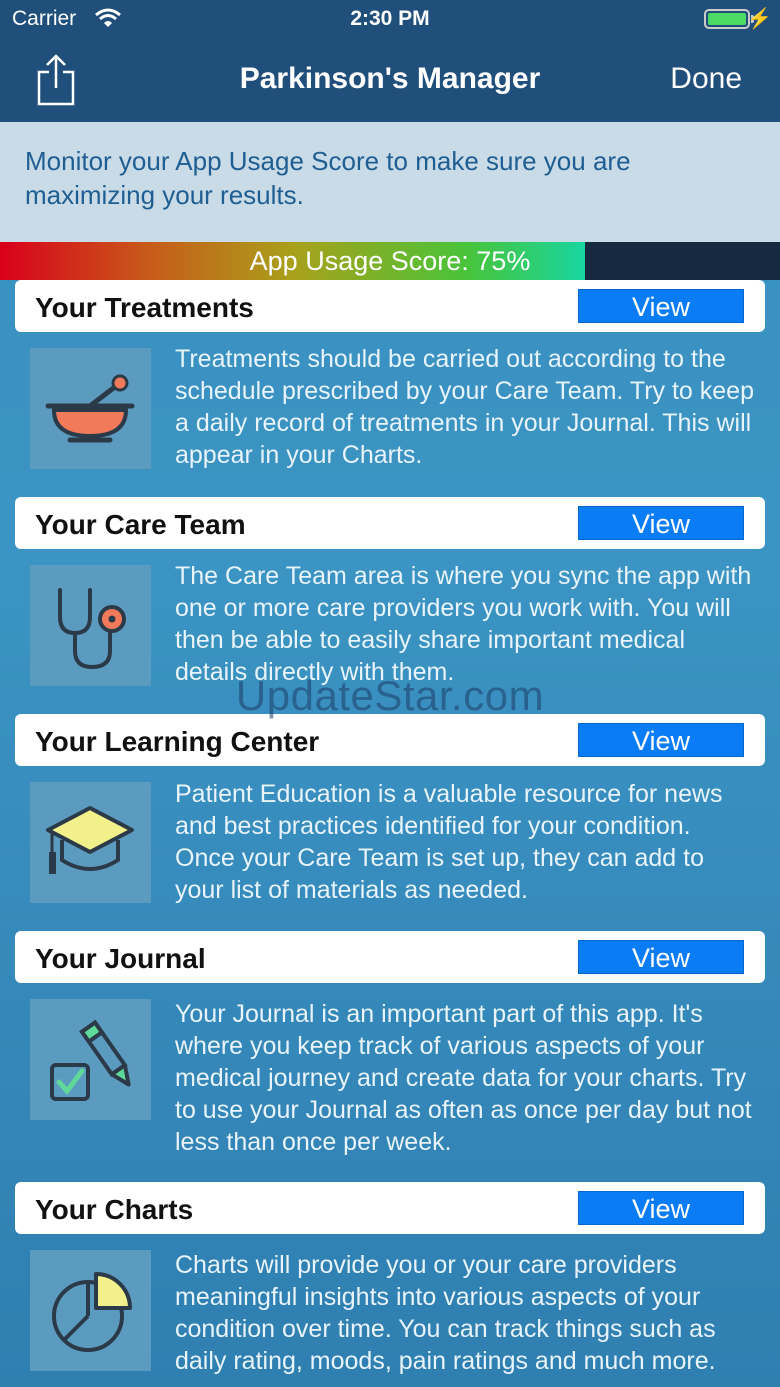 This screenshot has width=780, height=1387. I want to click on status-bar: Carrier 2:30 PM ⚡, so click(390, 19).